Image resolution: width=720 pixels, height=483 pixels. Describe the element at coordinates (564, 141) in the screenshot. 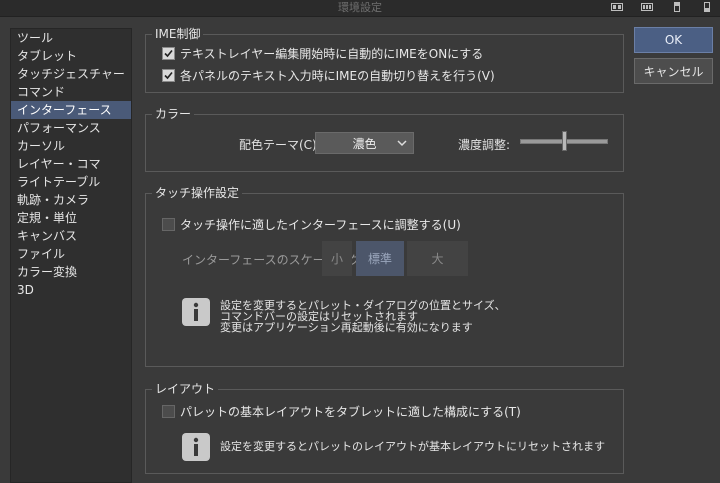

I see `density-slider-thumb` at that location.